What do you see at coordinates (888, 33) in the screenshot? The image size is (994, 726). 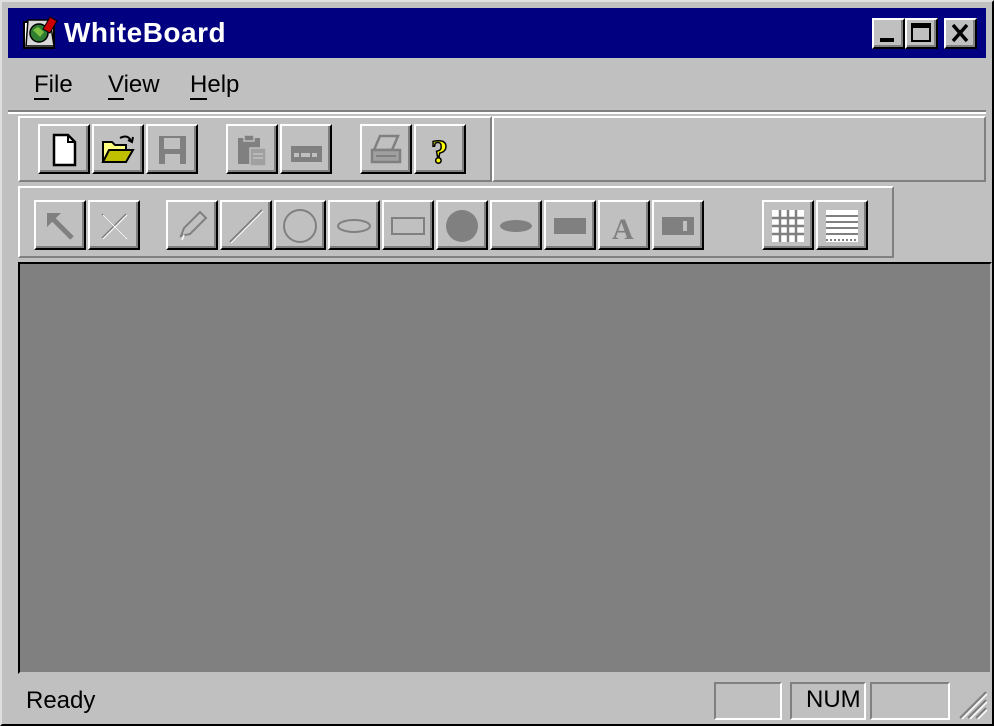 I see `minimize-button` at bounding box center [888, 33].